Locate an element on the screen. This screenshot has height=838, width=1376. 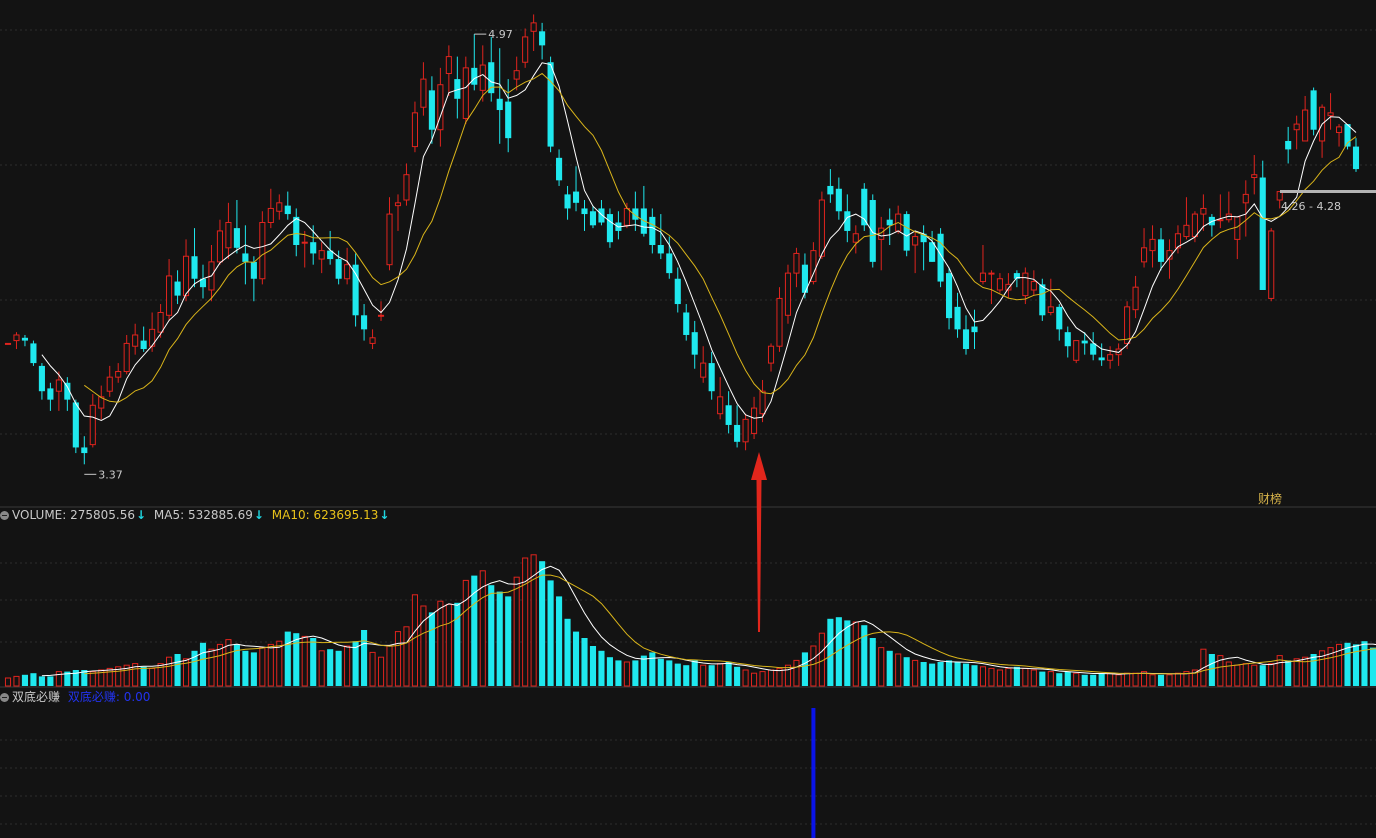
range-marker is located at coordinates (1328, 191).